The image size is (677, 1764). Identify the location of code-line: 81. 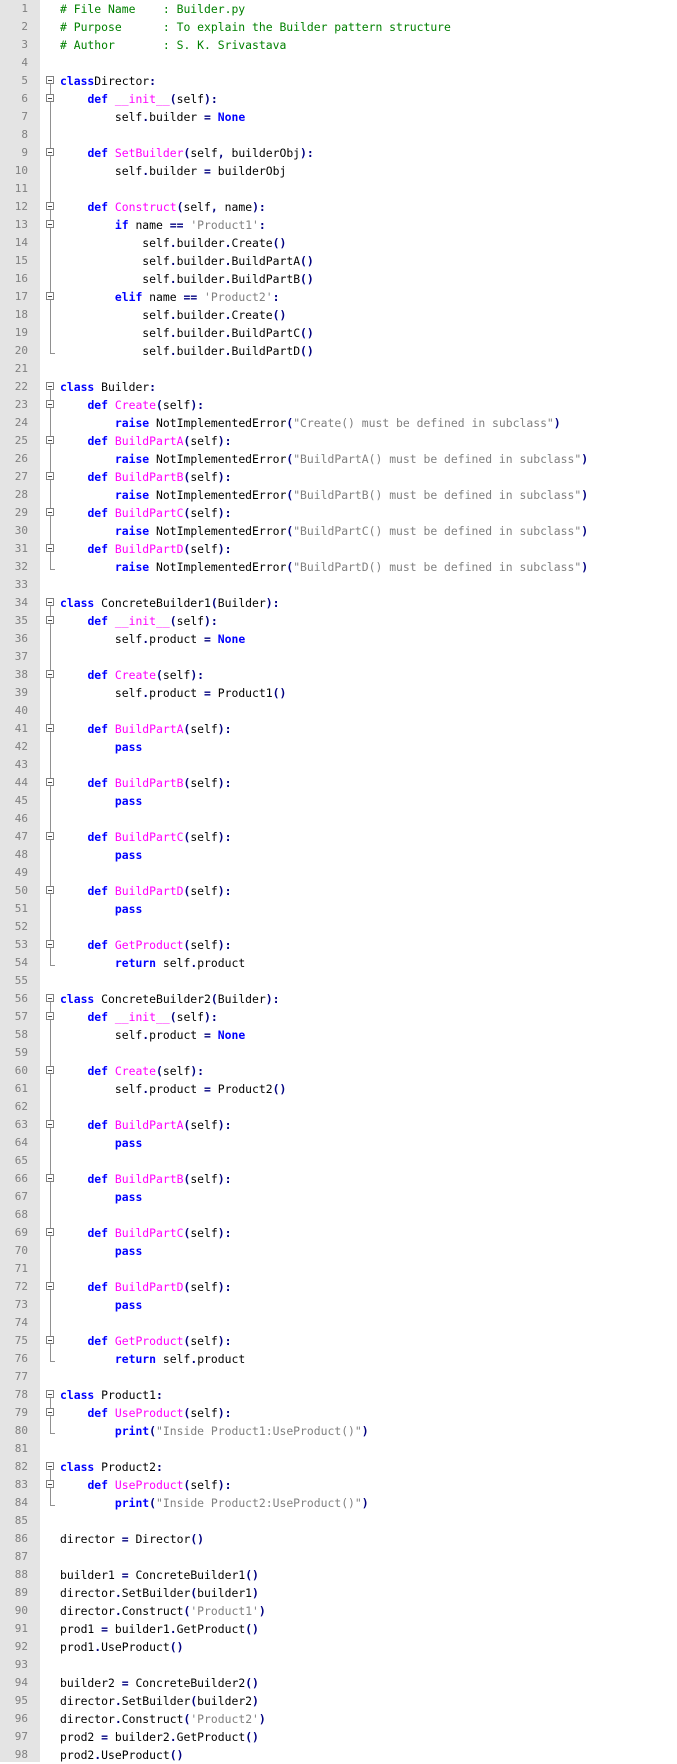
(338, 1449).